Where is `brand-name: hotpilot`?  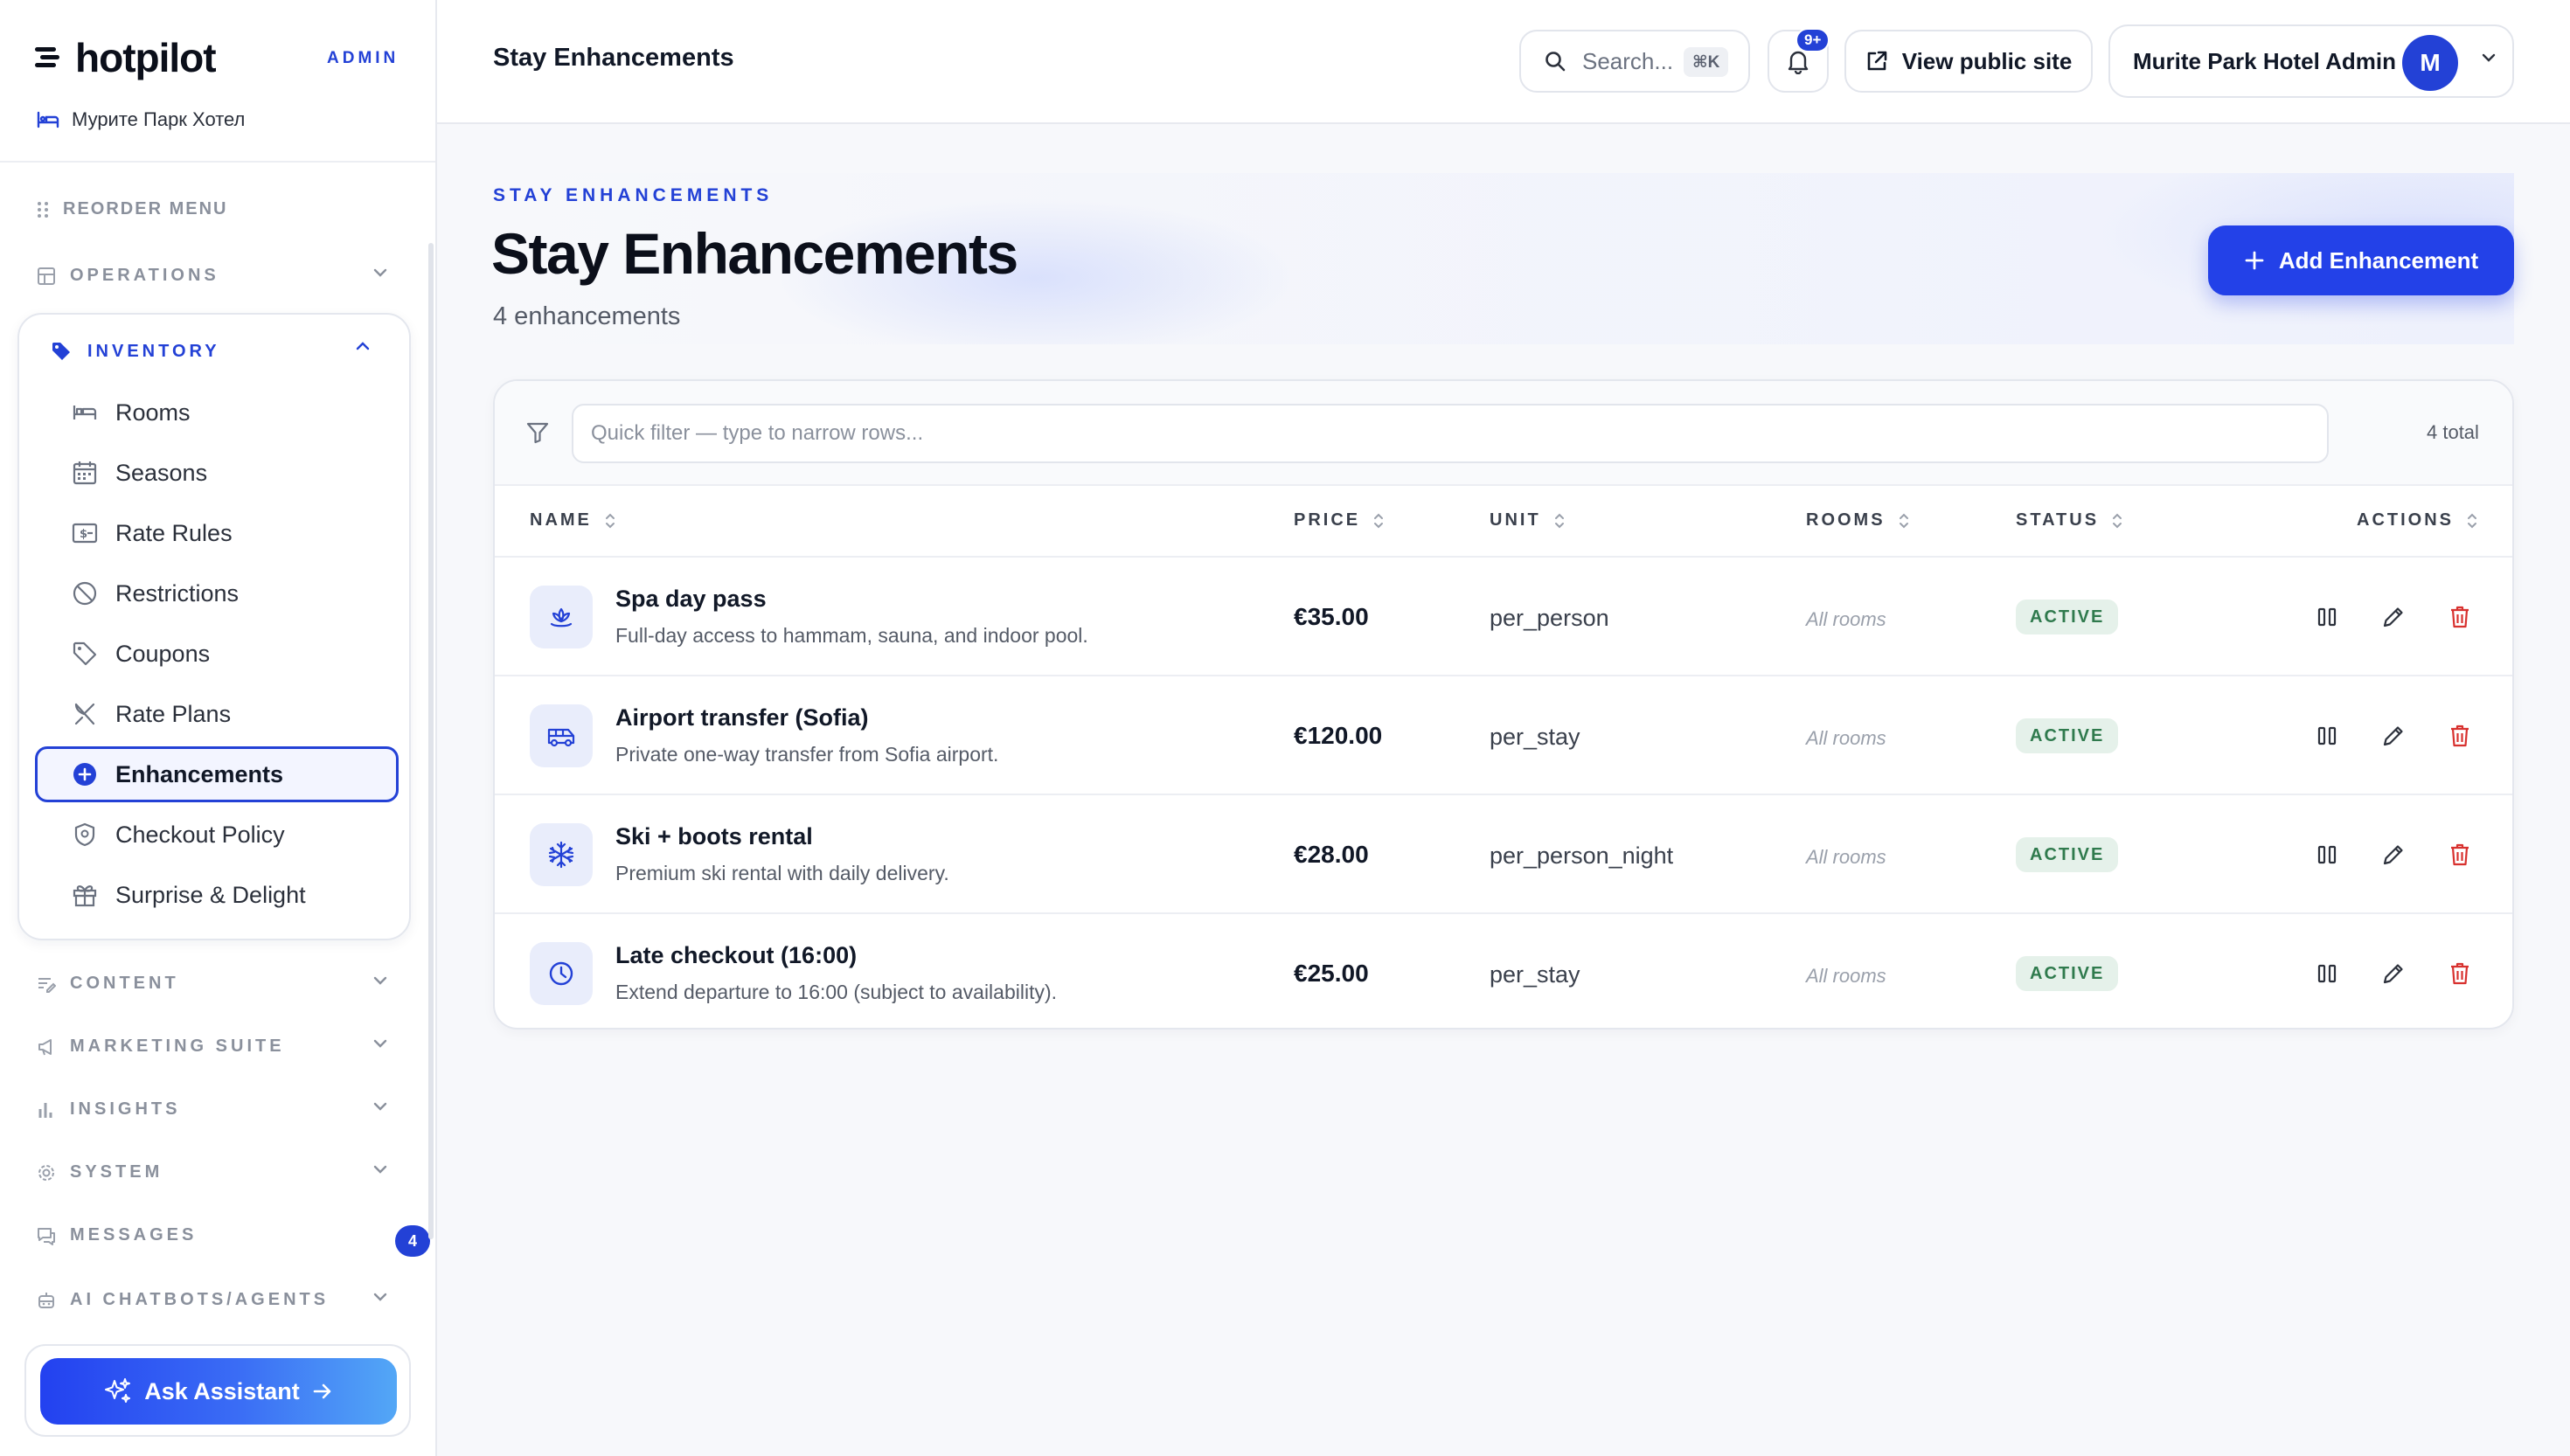 brand-name: hotpilot is located at coordinates (146, 57).